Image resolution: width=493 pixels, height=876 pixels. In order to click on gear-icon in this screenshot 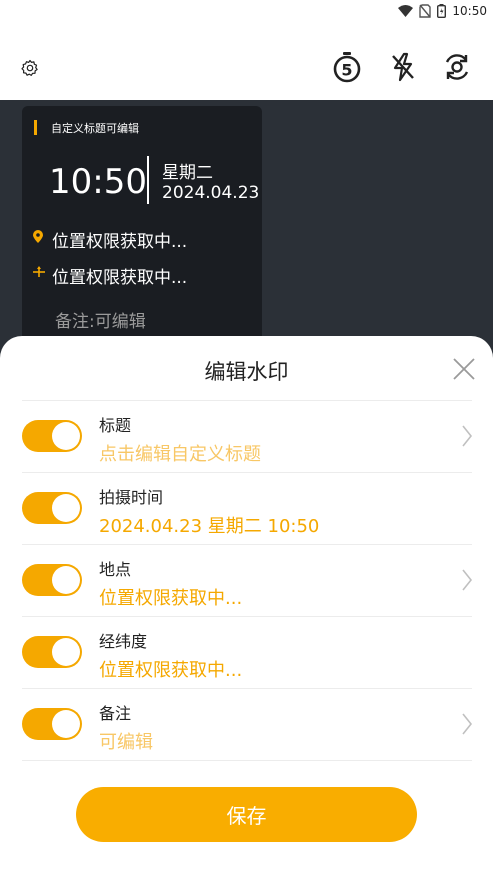, I will do `click(29, 67)`.